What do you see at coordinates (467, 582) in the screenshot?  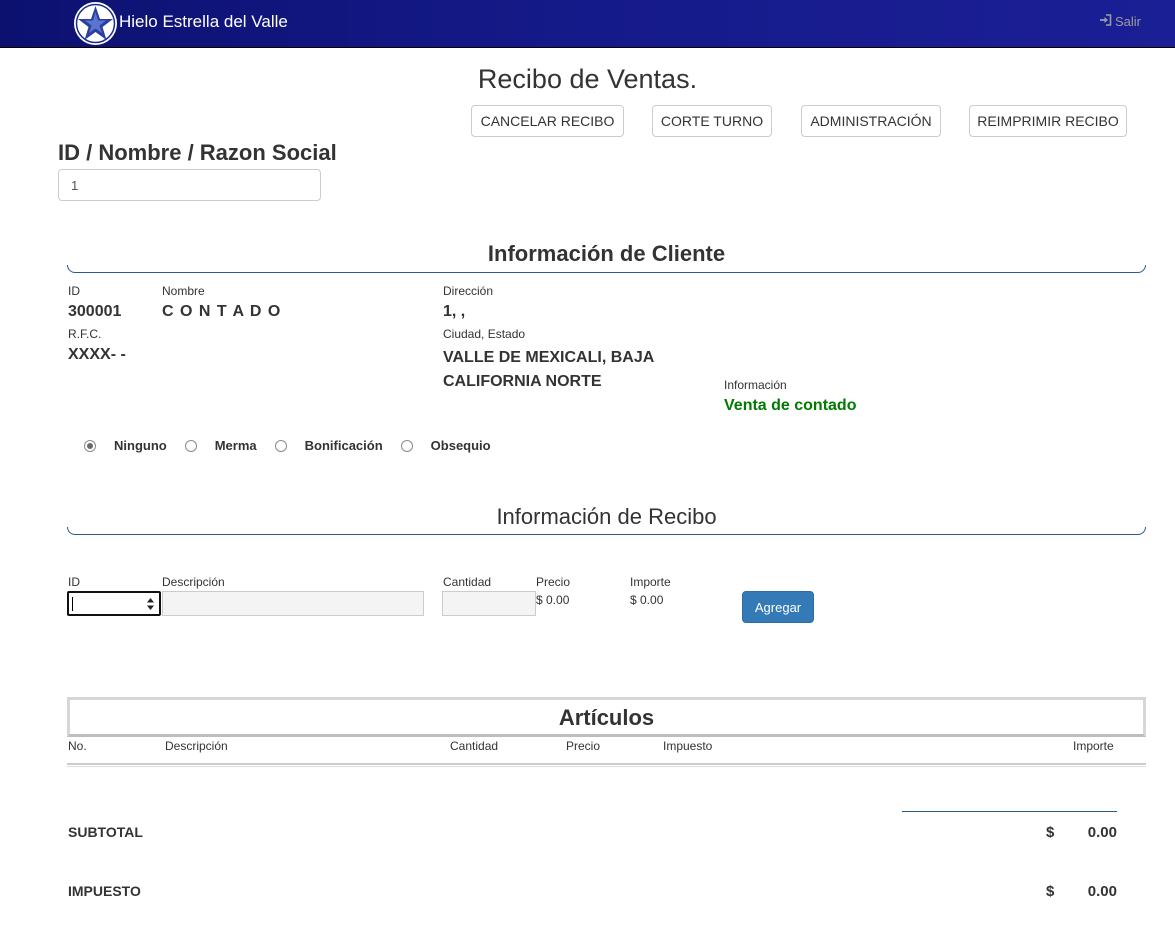 I see `item-quantity-label: Cantidad` at bounding box center [467, 582].